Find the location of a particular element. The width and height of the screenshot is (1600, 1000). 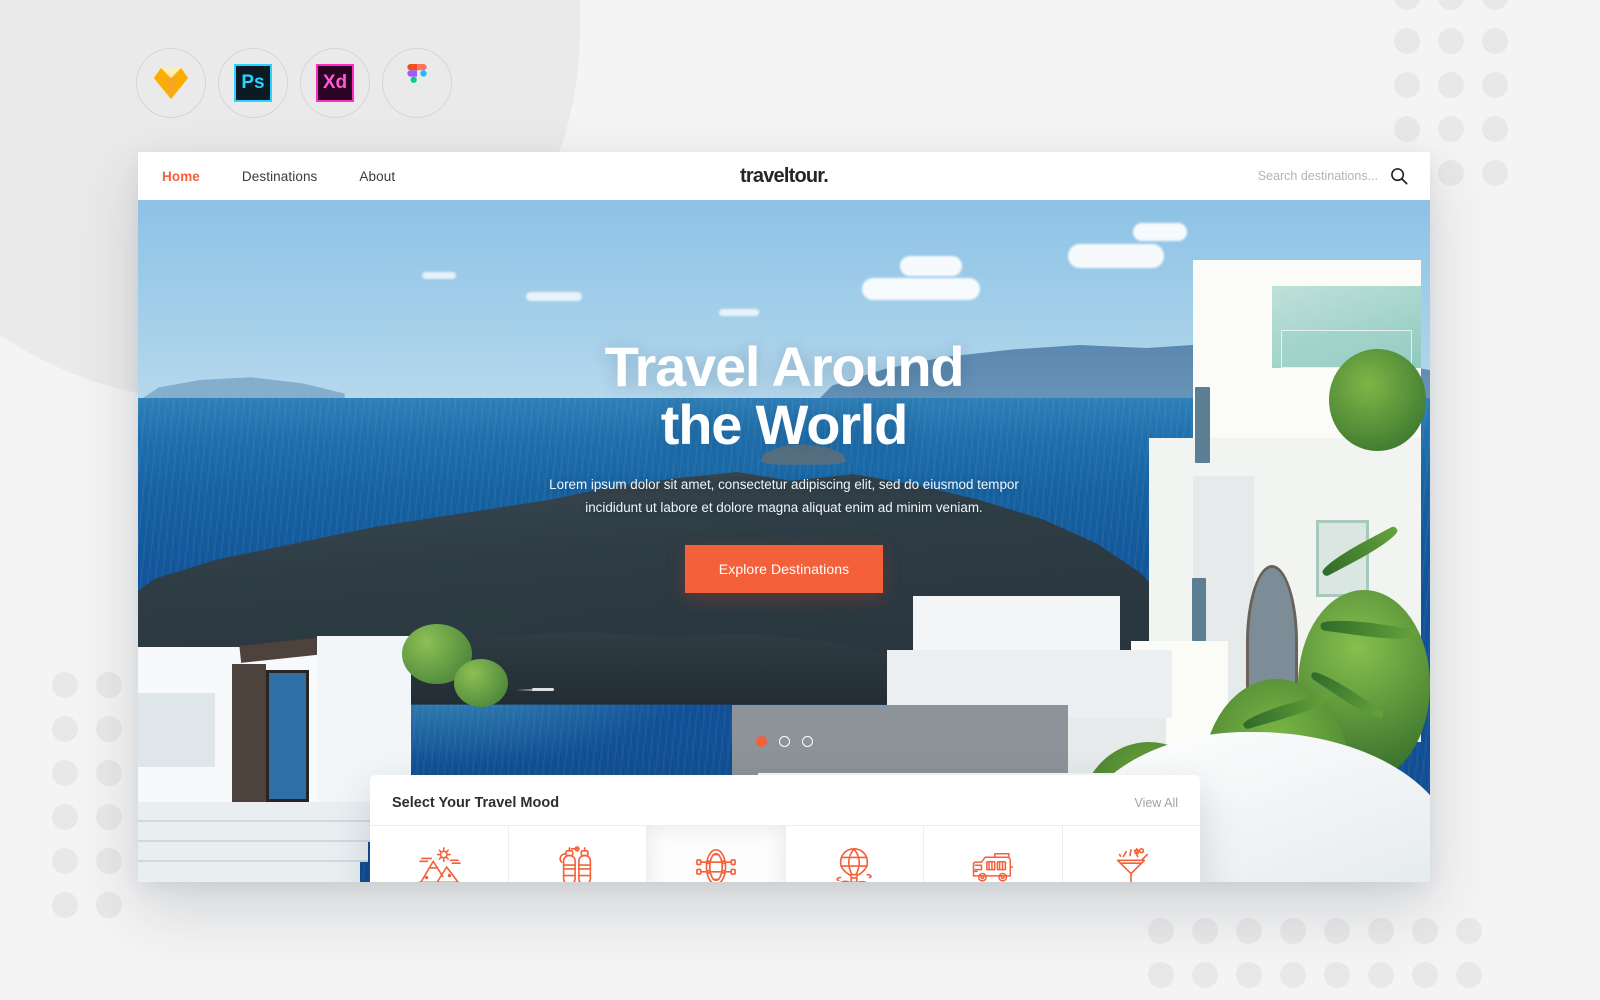

mood-item-baloon-air: BALOON AIR is located at coordinates (855, 854).